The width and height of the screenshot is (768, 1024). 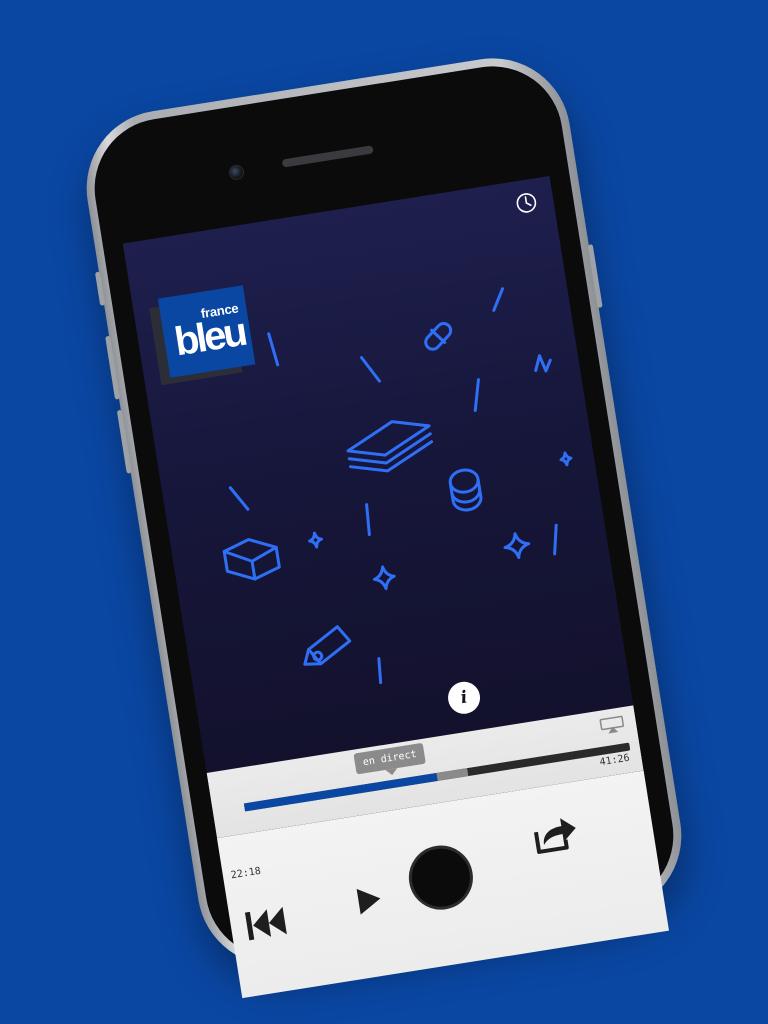 I want to click on airplay-icon, so click(x=612, y=725).